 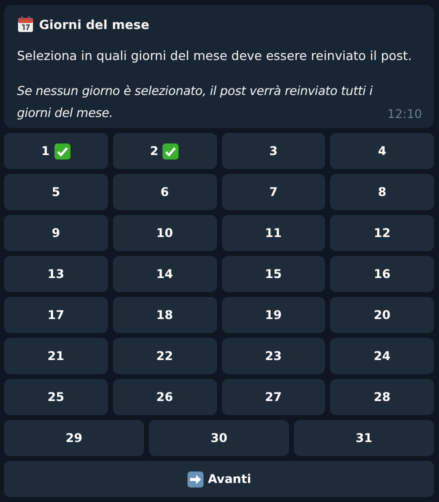 I want to click on next-button: Avanti, so click(x=219, y=479).